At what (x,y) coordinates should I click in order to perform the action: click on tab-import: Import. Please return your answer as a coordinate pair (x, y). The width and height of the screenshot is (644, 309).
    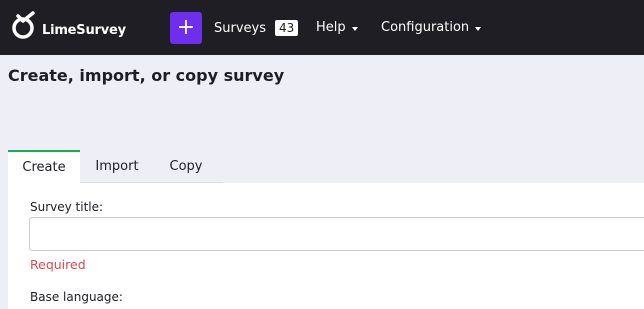
    Looking at the image, I should click on (117, 166).